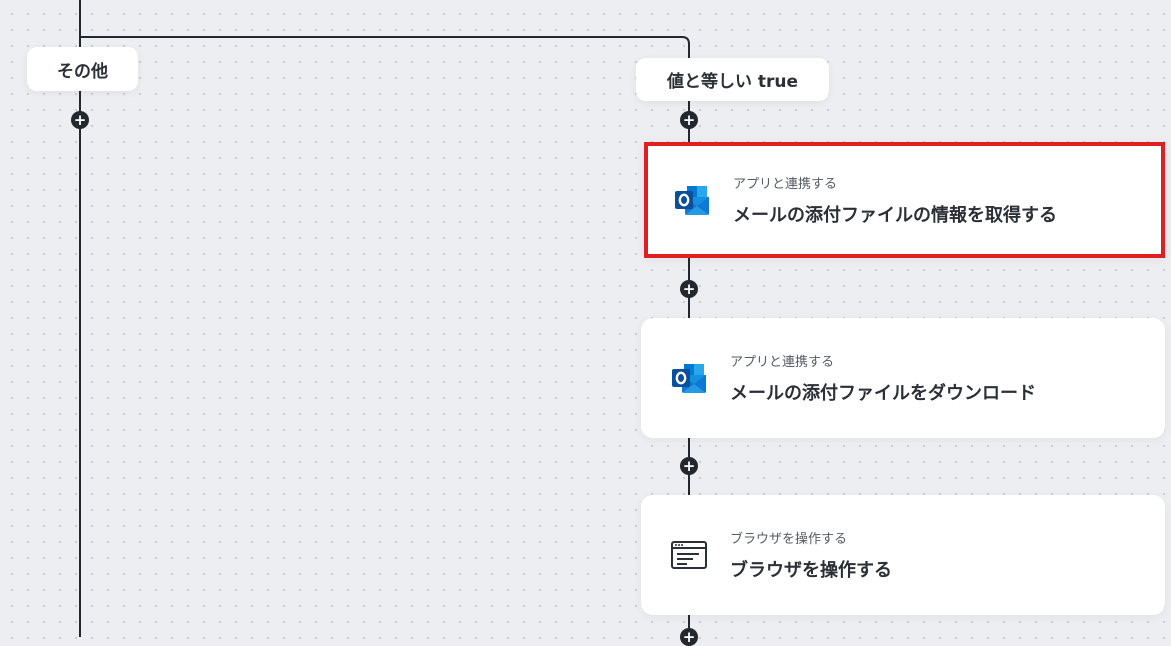 The width and height of the screenshot is (1171, 646). Describe the element at coordinates (904, 200) in the screenshot. I see `step-card-get-attachment-info: アプリと連携する メールの添付ファイルの情報を取得する` at that location.